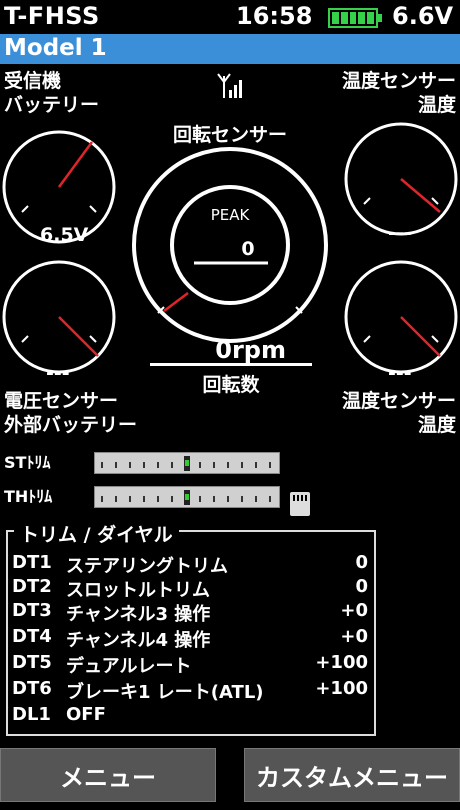 This screenshot has height=810, width=460. What do you see at coordinates (436, 105) in the screenshot?
I see `temp-upper-label-line2: 温度` at bounding box center [436, 105].